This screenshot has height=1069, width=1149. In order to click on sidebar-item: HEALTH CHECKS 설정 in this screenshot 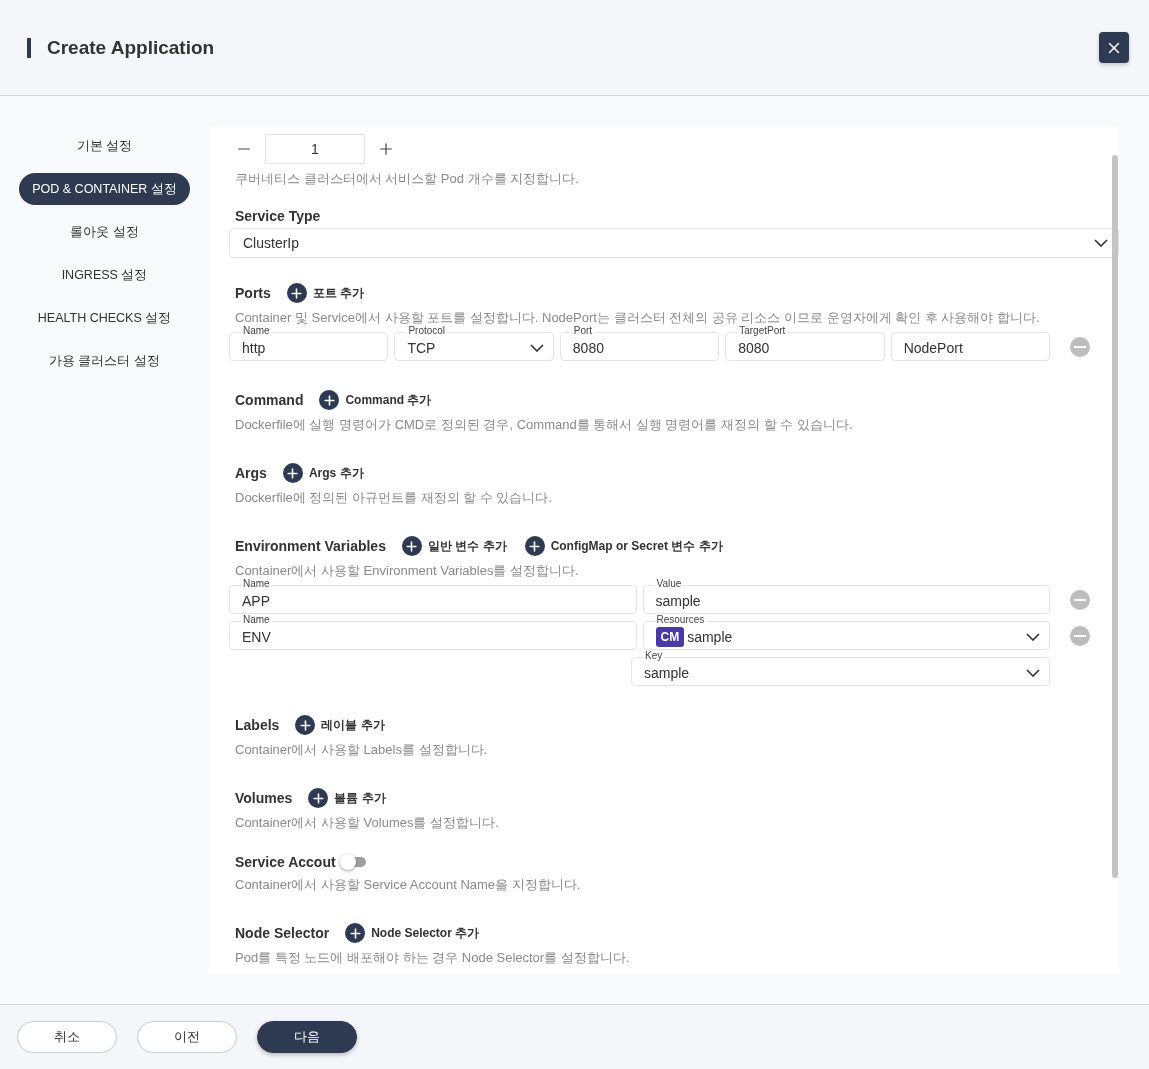, I will do `click(104, 318)`.